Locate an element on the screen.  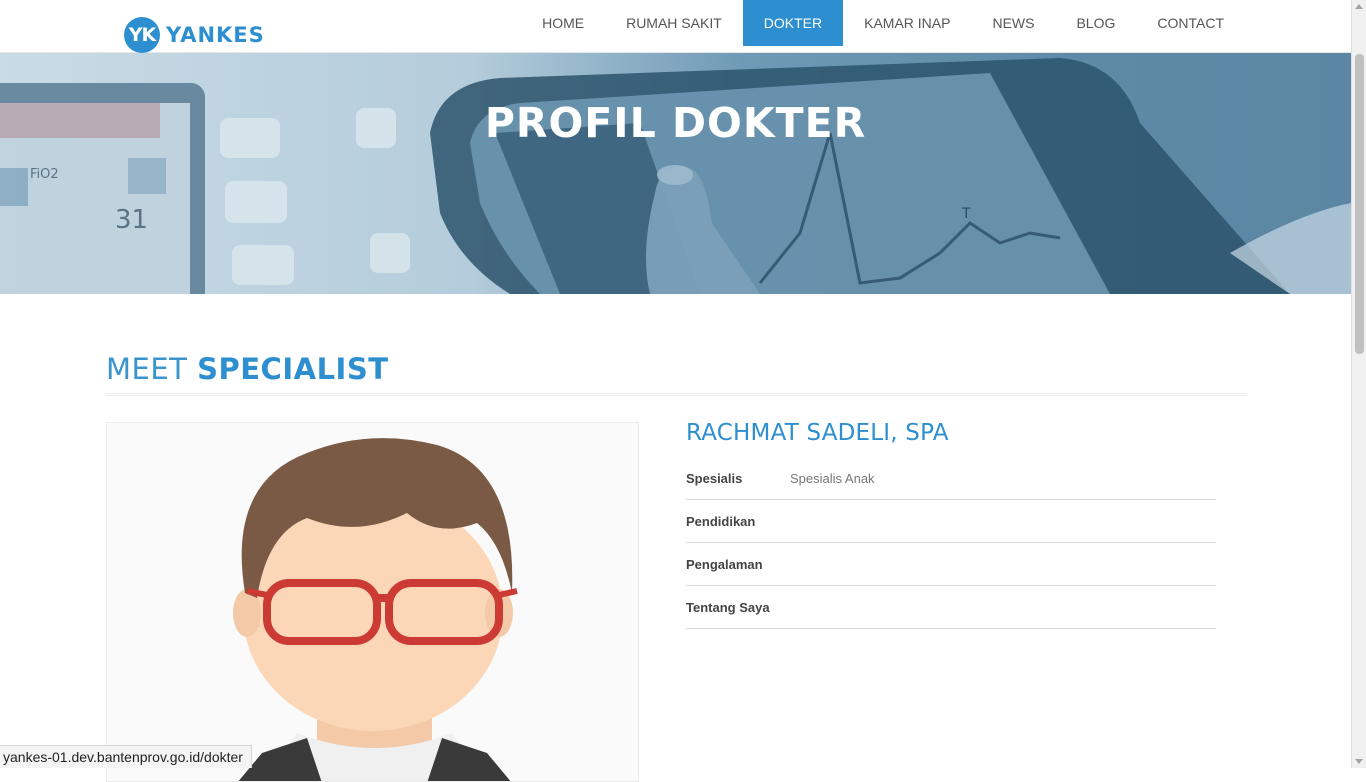
info-label: Tentang Saya is located at coordinates (738, 607).